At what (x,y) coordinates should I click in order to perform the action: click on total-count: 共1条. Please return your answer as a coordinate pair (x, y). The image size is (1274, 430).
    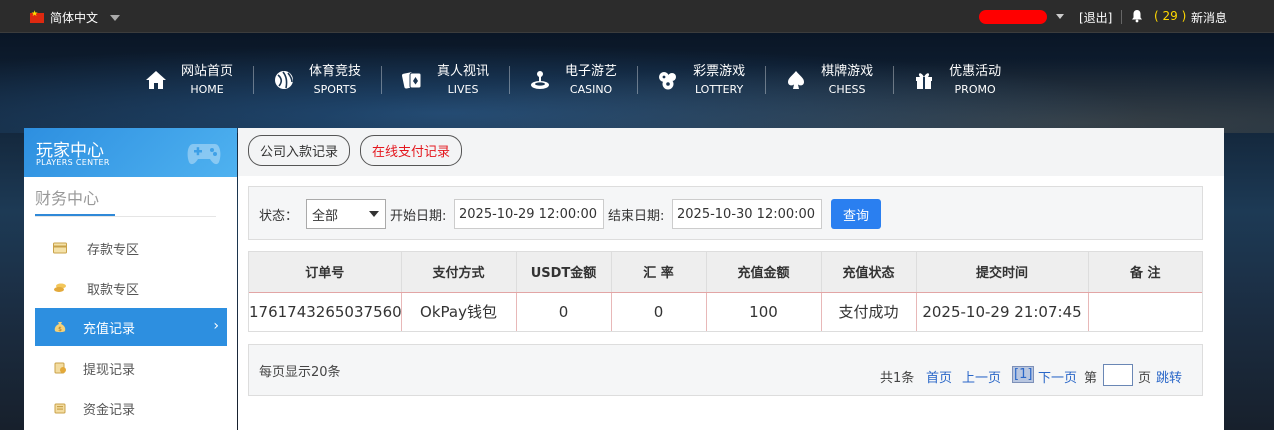
    Looking at the image, I should click on (897, 378).